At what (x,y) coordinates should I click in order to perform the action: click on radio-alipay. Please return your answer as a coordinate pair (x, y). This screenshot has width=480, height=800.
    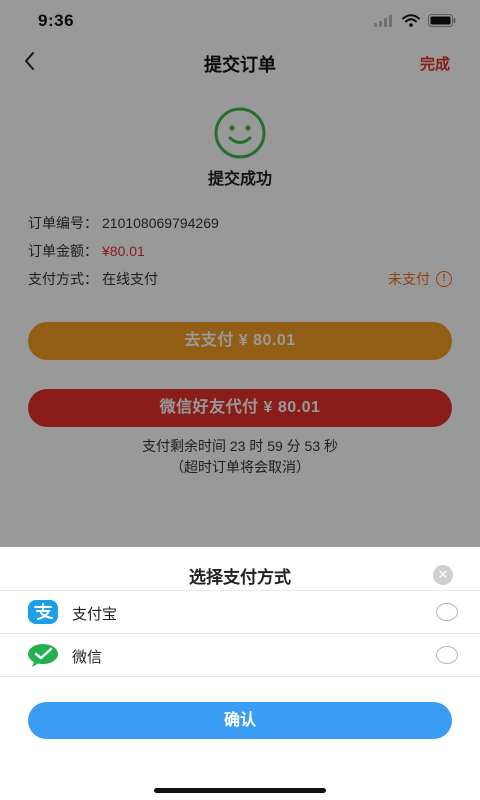
    Looking at the image, I should click on (447, 612).